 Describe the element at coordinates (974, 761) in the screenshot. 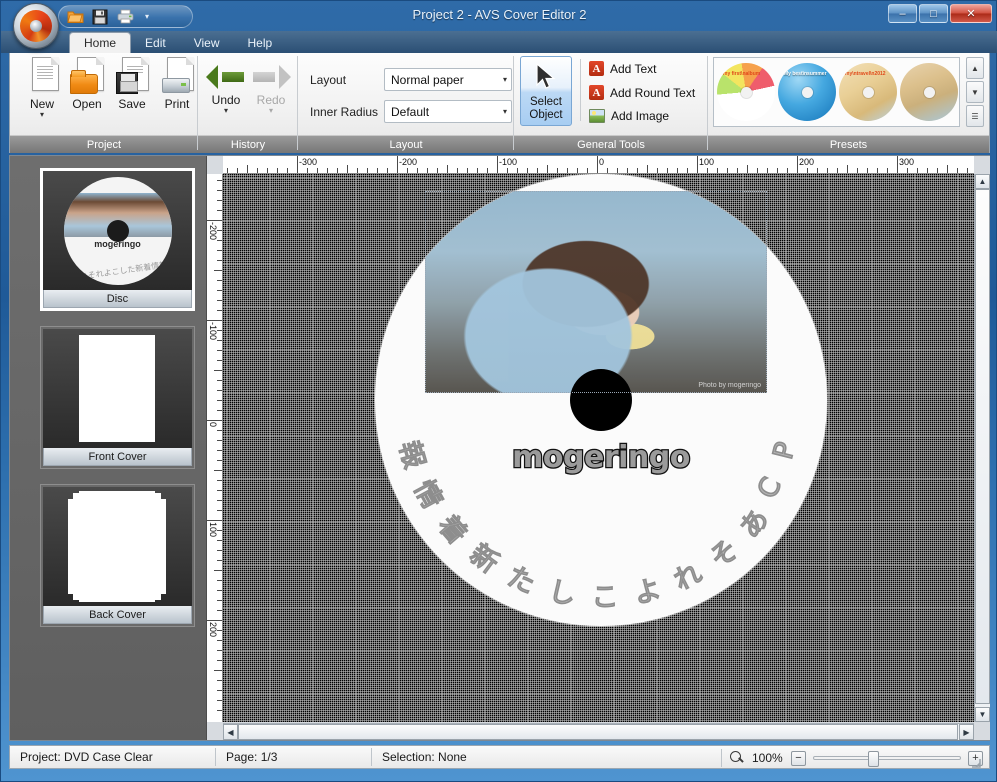

I see `window-resize-grip` at that location.